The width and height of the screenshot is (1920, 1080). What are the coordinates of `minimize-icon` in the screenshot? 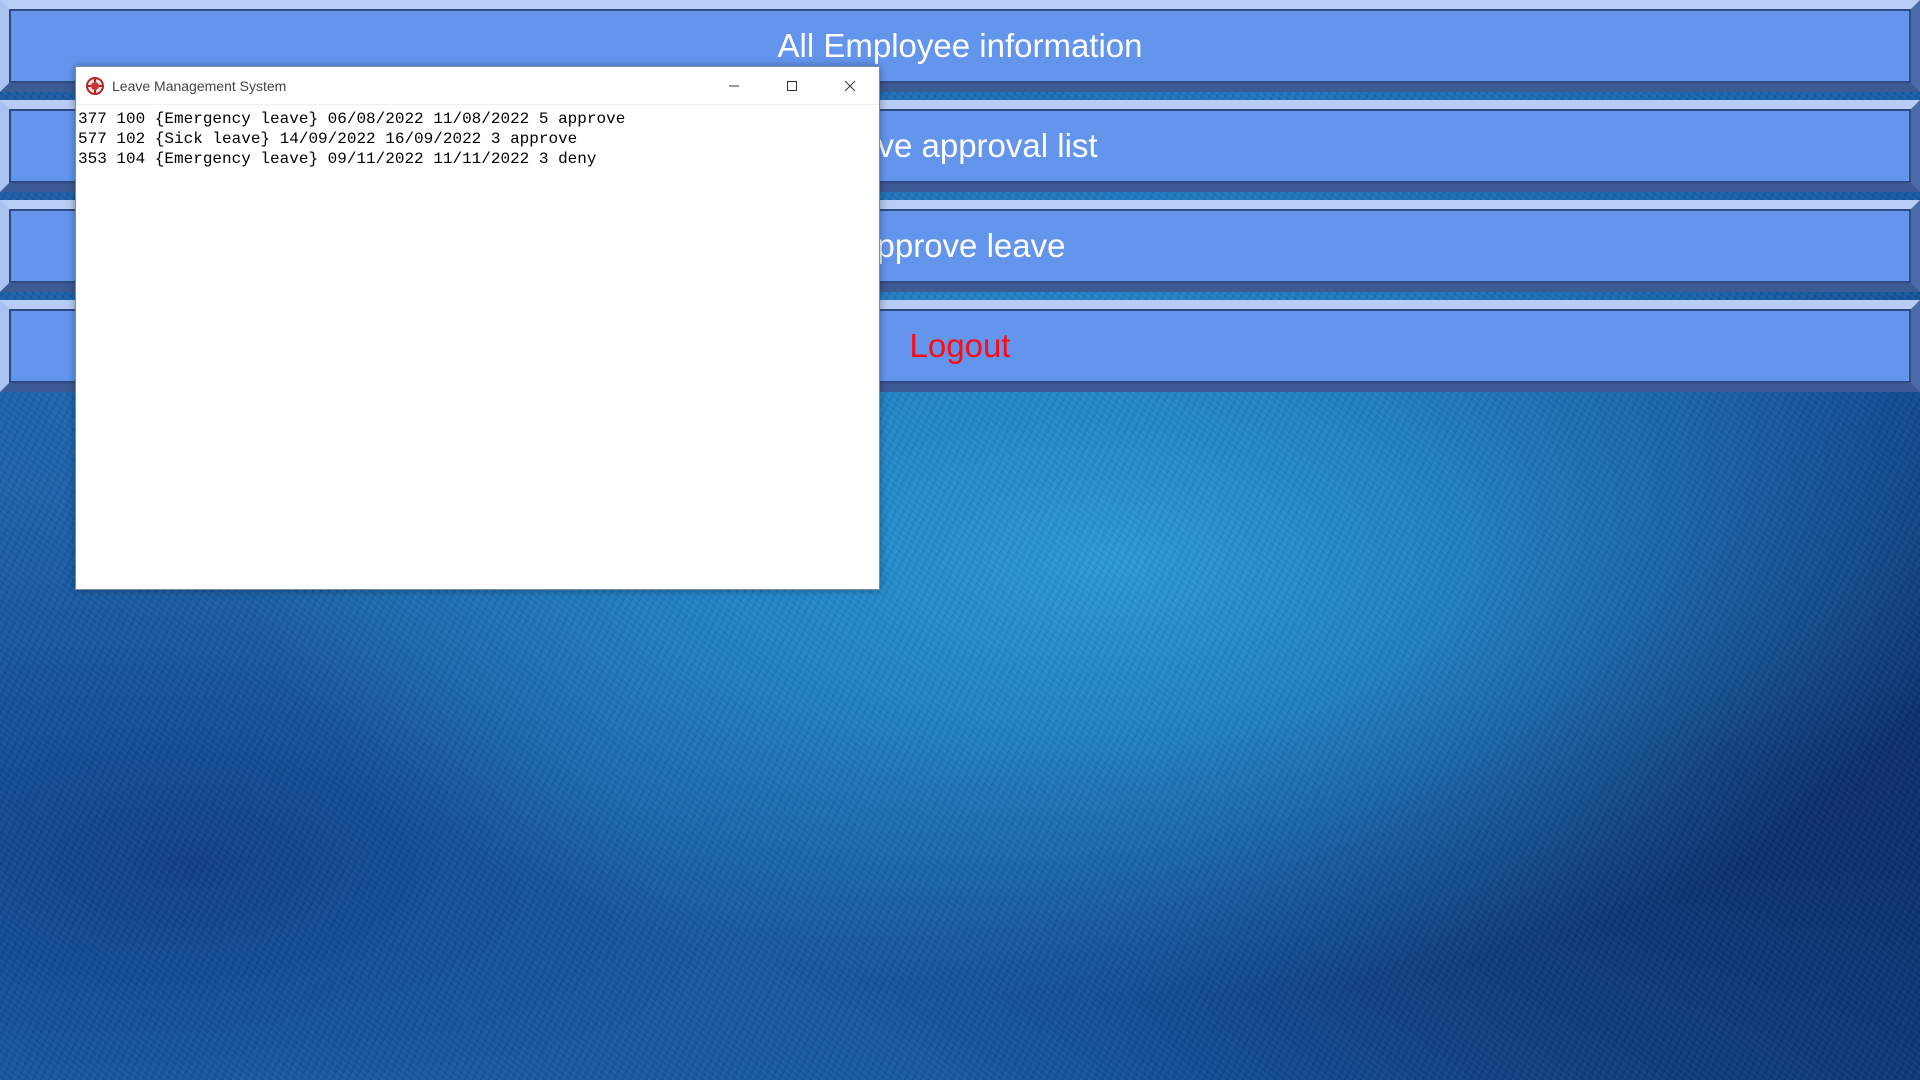 It's located at (734, 85).